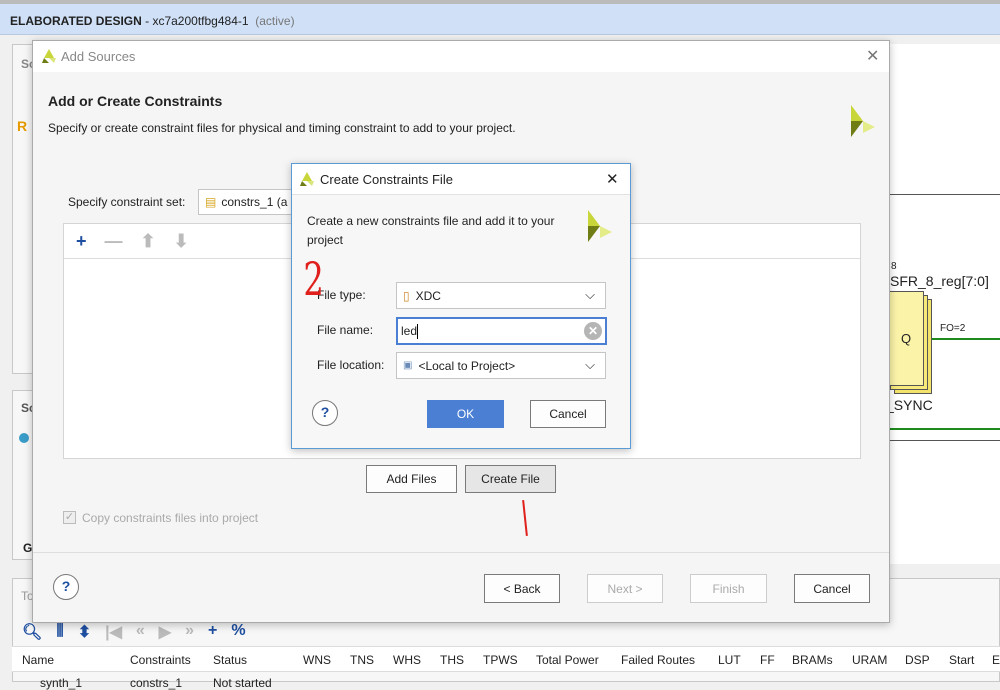 This screenshot has width=1000, height=690. I want to click on column-header: LUT, so click(729, 660).